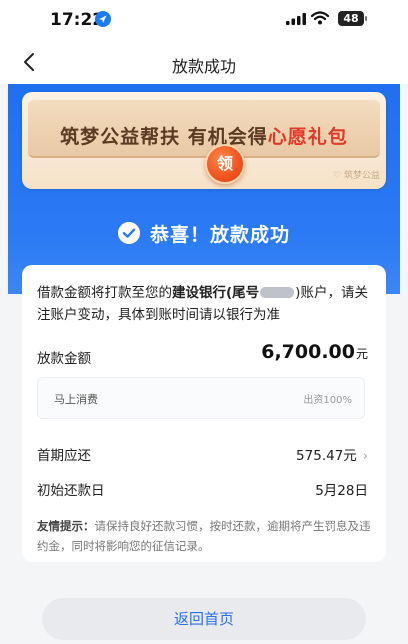 The width and height of the screenshot is (408, 644). What do you see at coordinates (204, 137) in the screenshot?
I see `banner-headline: 筑梦公益帮扶 有机会得心愿礼包` at bounding box center [204, 137].